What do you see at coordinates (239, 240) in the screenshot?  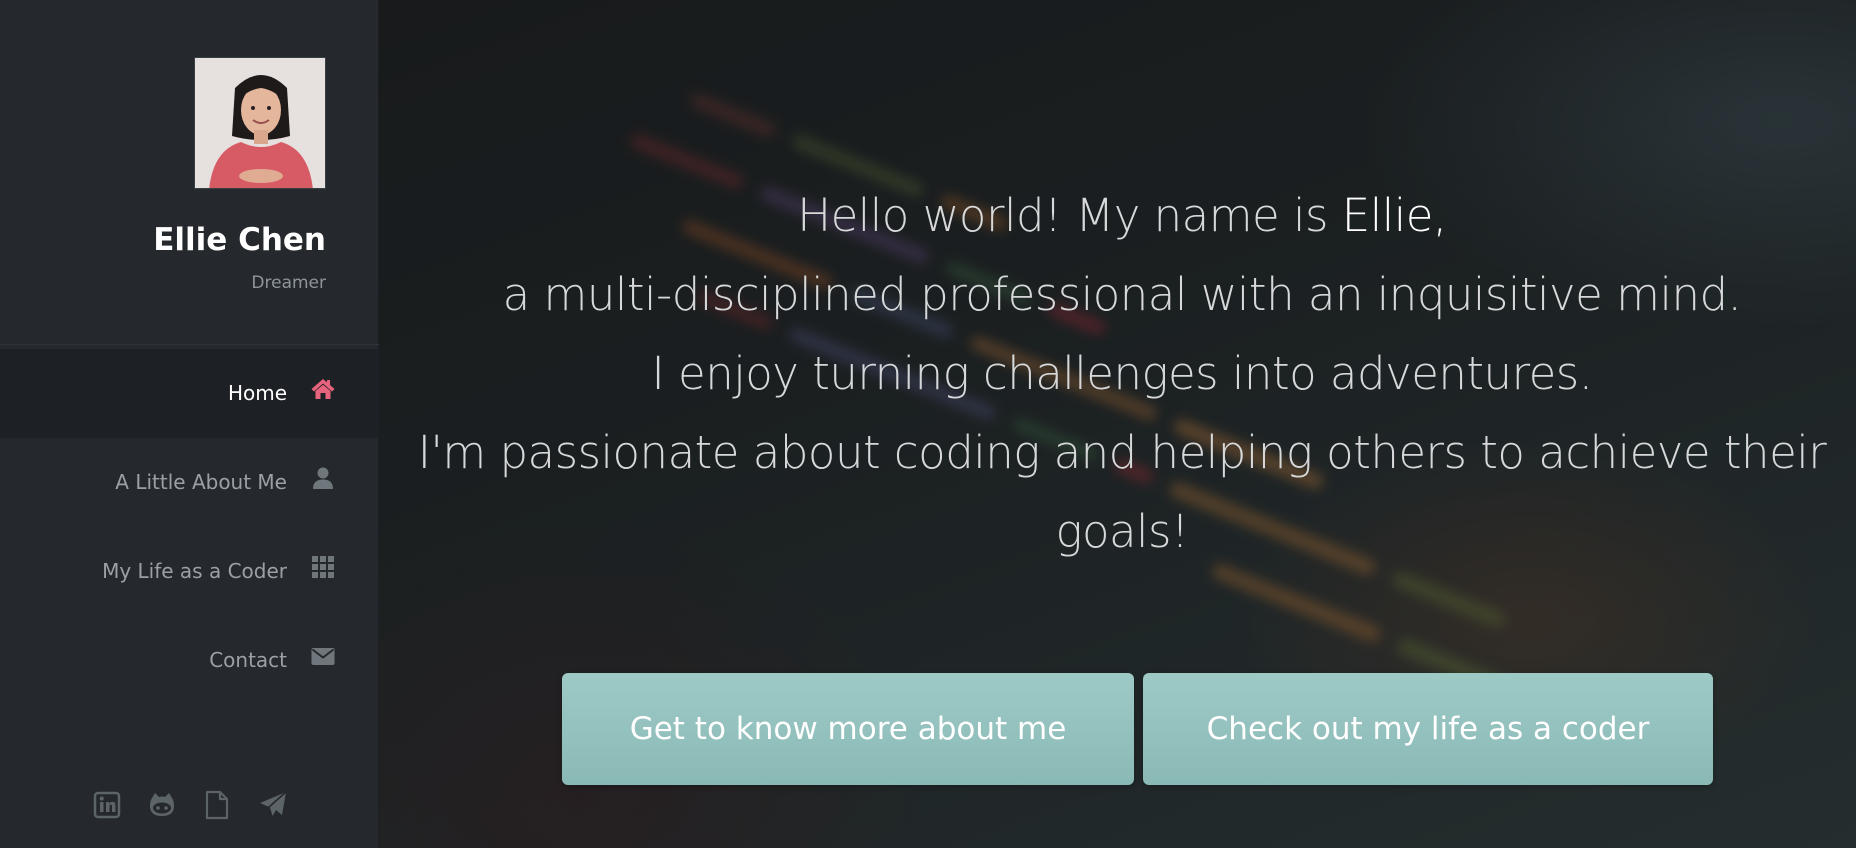 I see `profile-name: Ellie Chen` at bounding box center [239, 240].